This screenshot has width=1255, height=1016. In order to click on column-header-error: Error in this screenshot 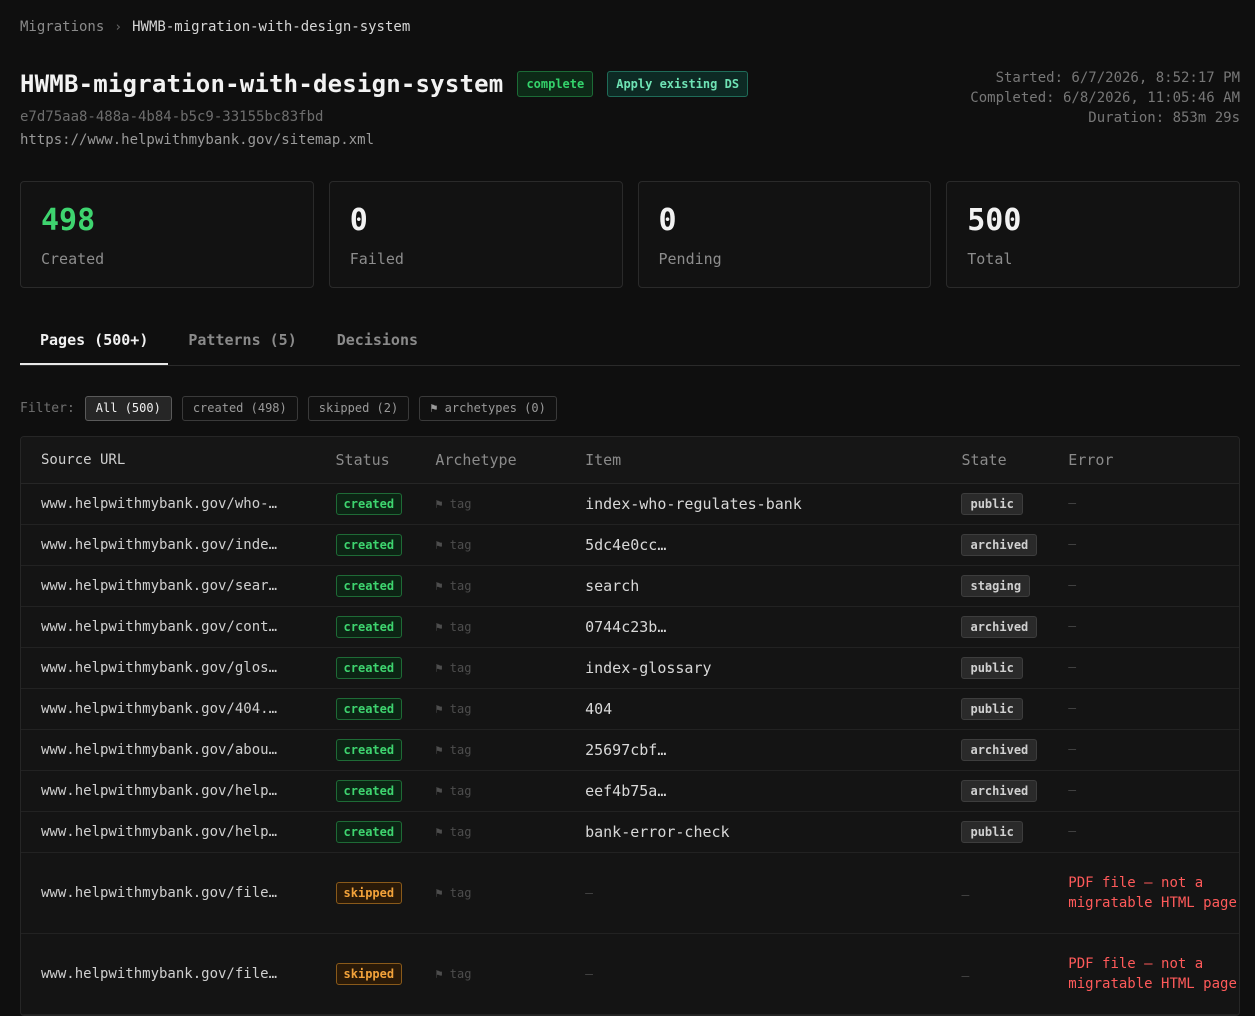, I will do `click(1091, 460)`.